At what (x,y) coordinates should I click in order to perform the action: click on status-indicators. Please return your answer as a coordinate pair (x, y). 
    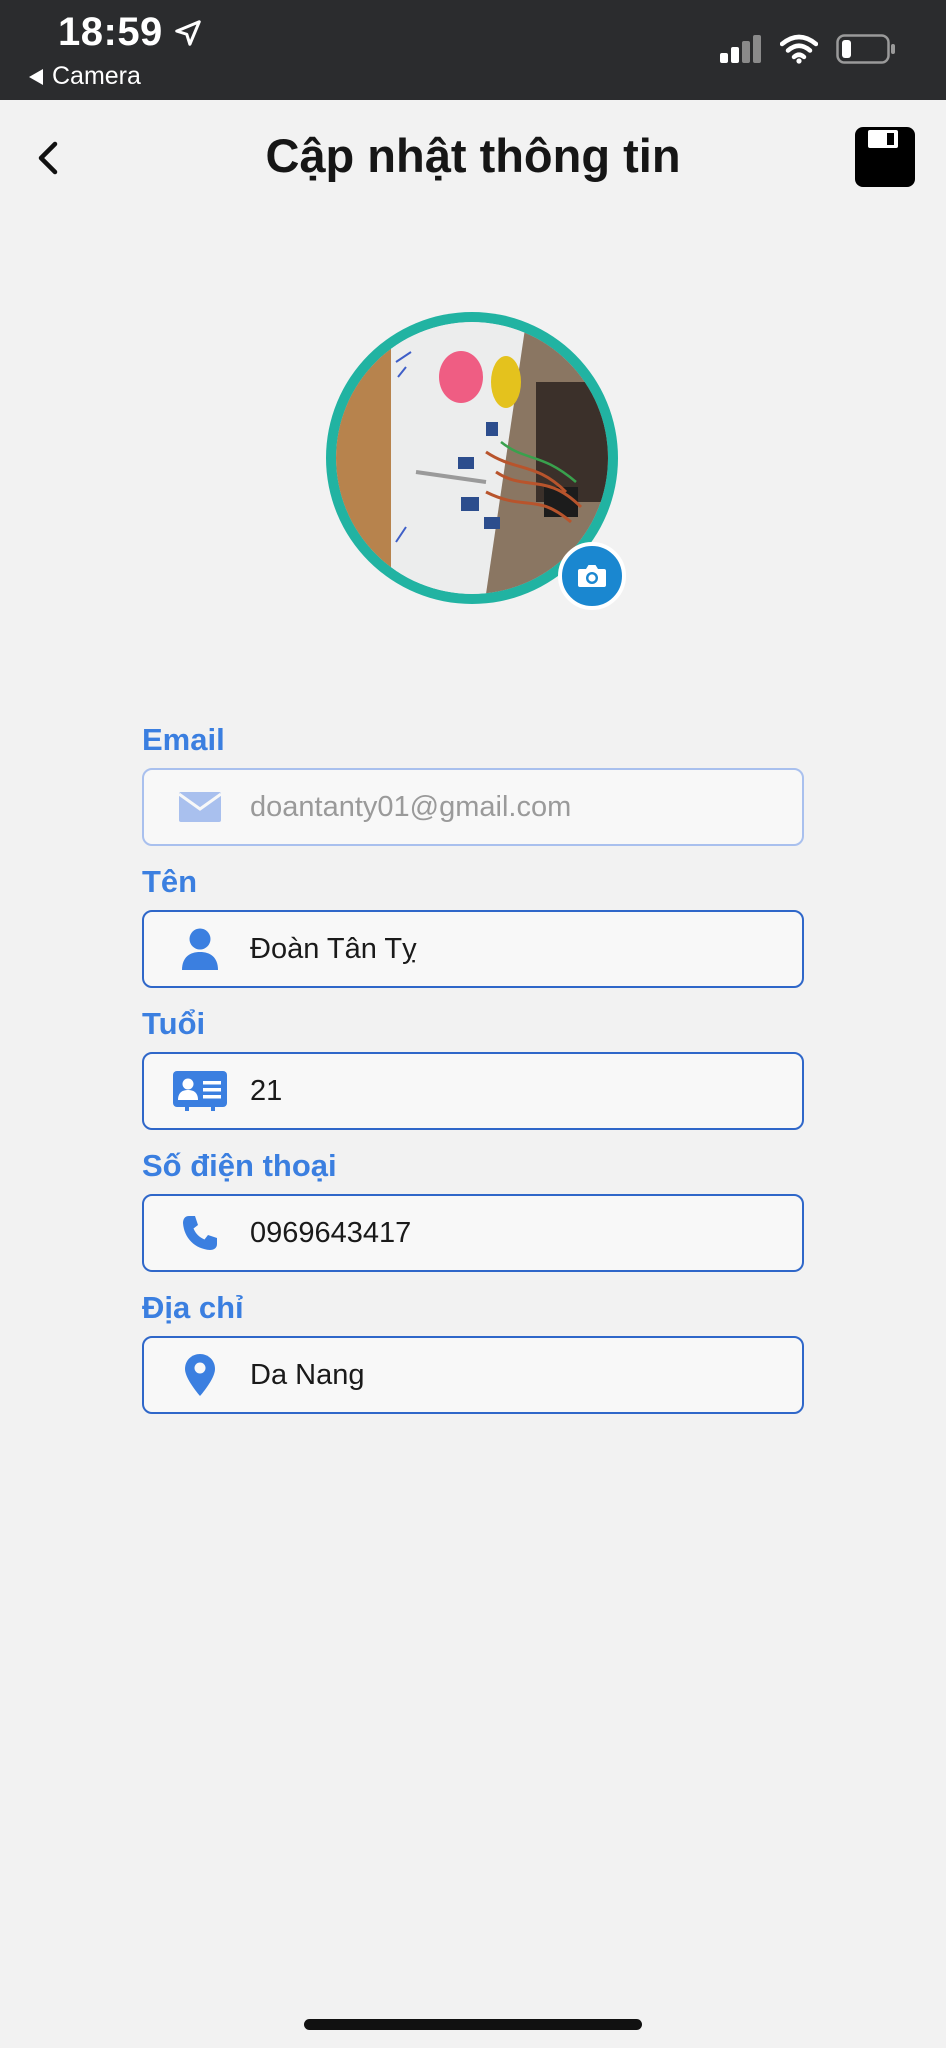
    Looking at the image, I should click on (808, 49).